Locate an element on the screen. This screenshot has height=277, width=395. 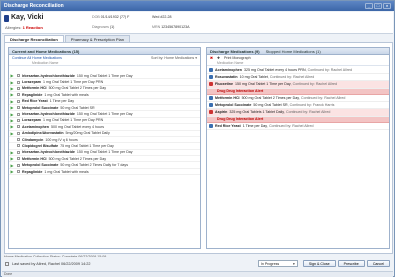
allergies: Allergies: 1 Reaction is located at coordinates (24, 27).